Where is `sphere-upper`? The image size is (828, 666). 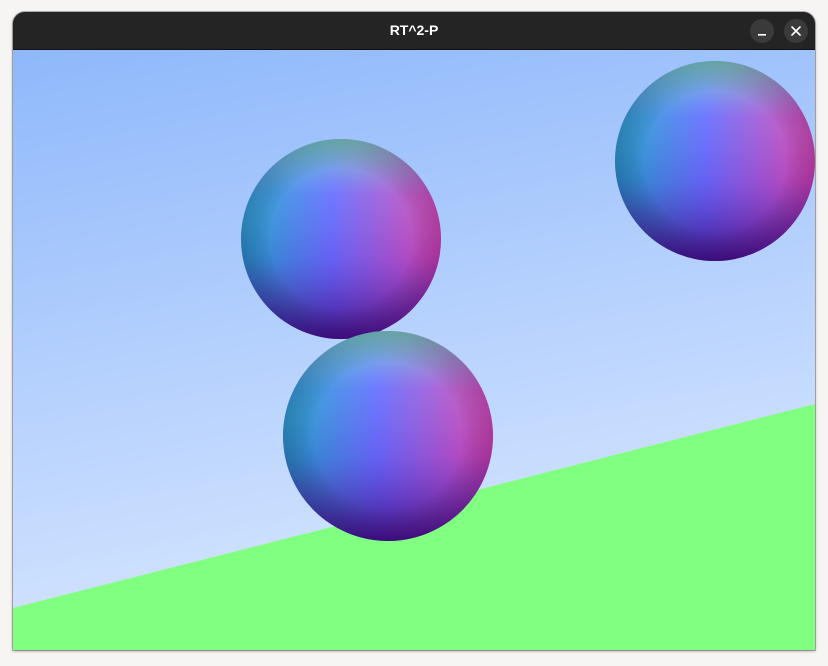
sphere-upper is located at coordinates (341, 239).